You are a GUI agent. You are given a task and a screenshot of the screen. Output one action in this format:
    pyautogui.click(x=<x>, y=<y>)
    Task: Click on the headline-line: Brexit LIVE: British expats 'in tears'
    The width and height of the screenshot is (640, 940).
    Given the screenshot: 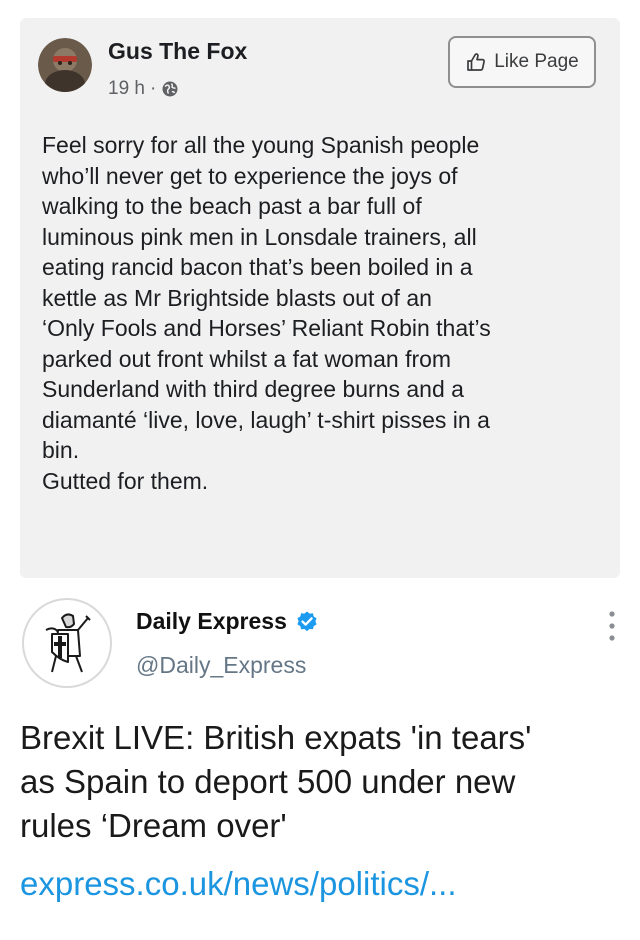 What is the action you would take?
    pyautogui.click(x=276, y=737)
    